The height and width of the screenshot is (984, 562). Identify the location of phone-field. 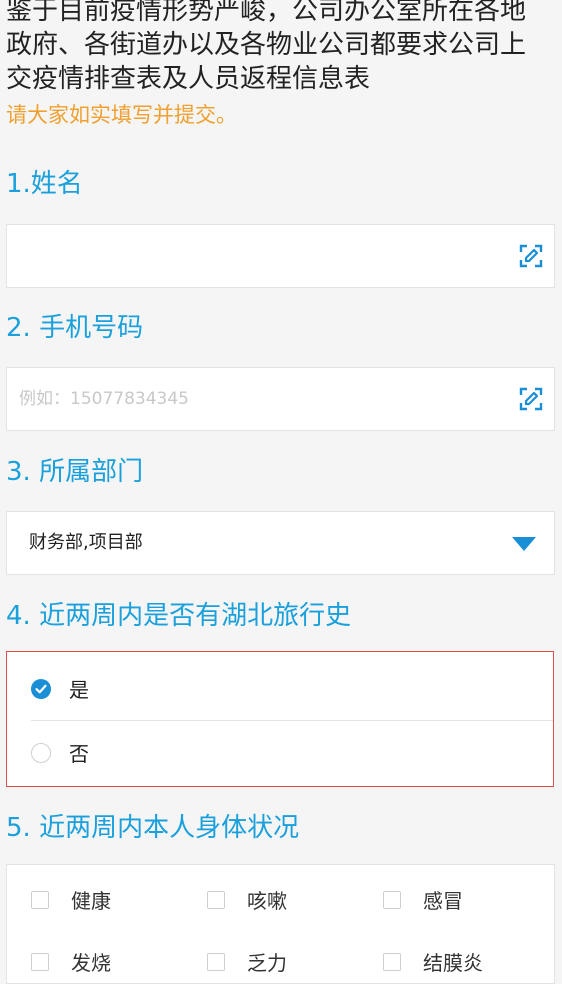
(280, 399).